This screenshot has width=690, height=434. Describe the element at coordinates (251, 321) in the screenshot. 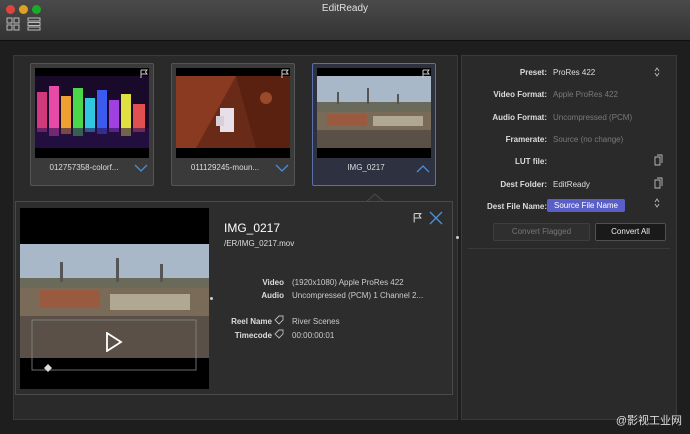

I see `reel-name-label: Reel Name` at that location.